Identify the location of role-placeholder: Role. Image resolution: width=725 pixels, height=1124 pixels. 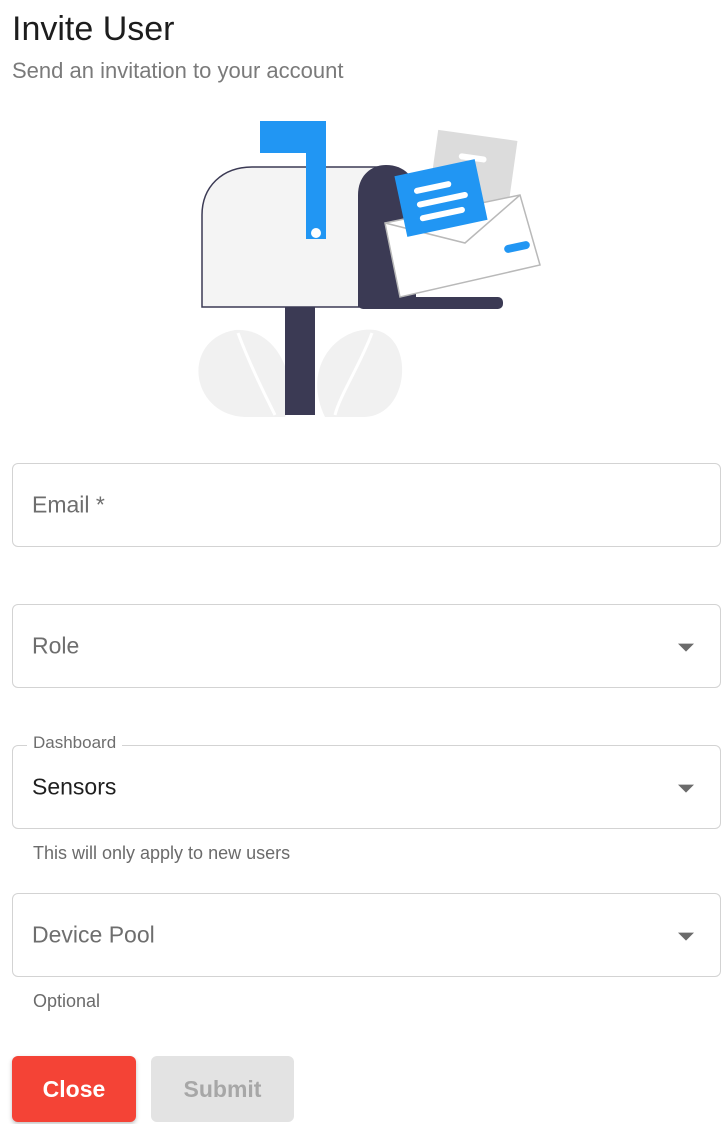
(56, 645).